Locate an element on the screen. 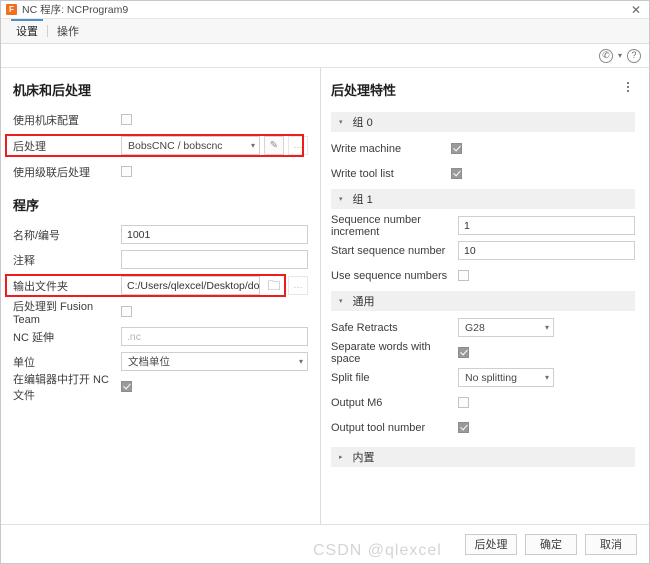  checkbox-use-cascading-post is located at coordinates (126, 171).